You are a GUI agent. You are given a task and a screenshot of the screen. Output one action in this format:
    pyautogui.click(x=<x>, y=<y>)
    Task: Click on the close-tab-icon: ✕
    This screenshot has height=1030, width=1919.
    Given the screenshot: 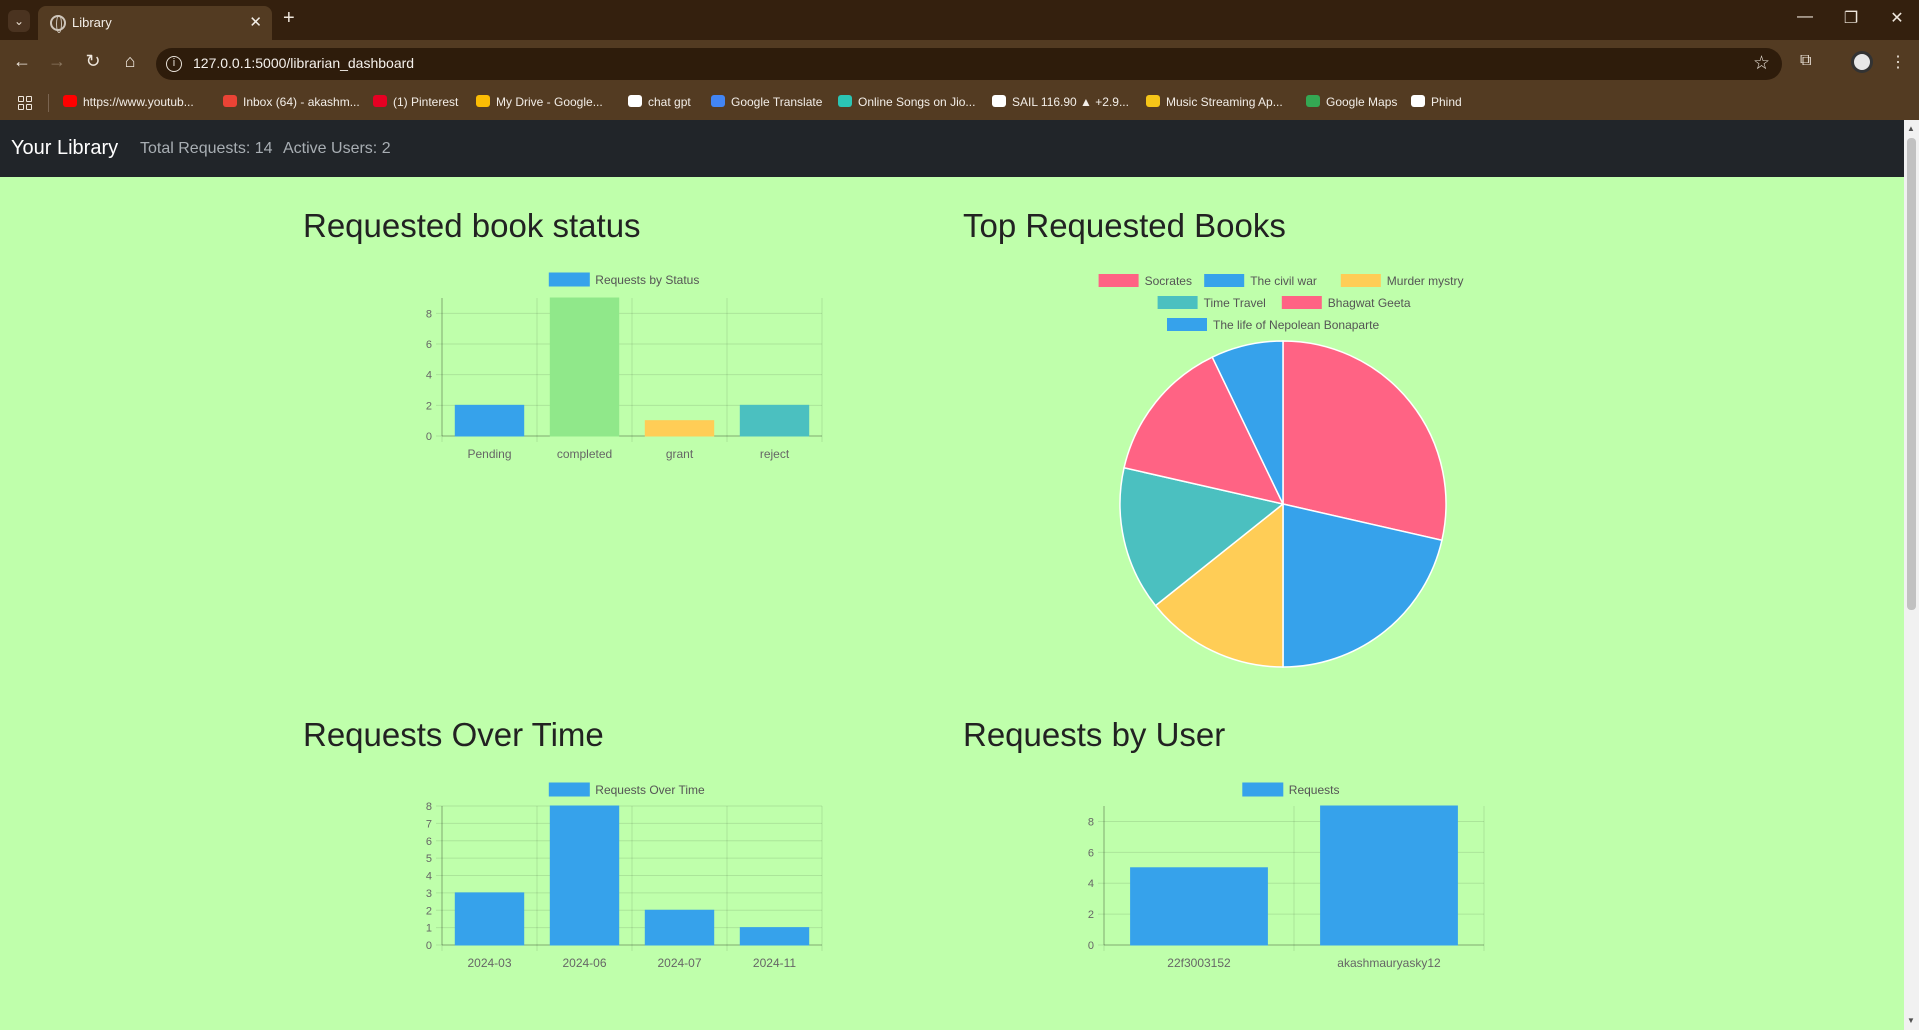 What is the action you would take?
    pyautogui.click(x=255, y=22)
    